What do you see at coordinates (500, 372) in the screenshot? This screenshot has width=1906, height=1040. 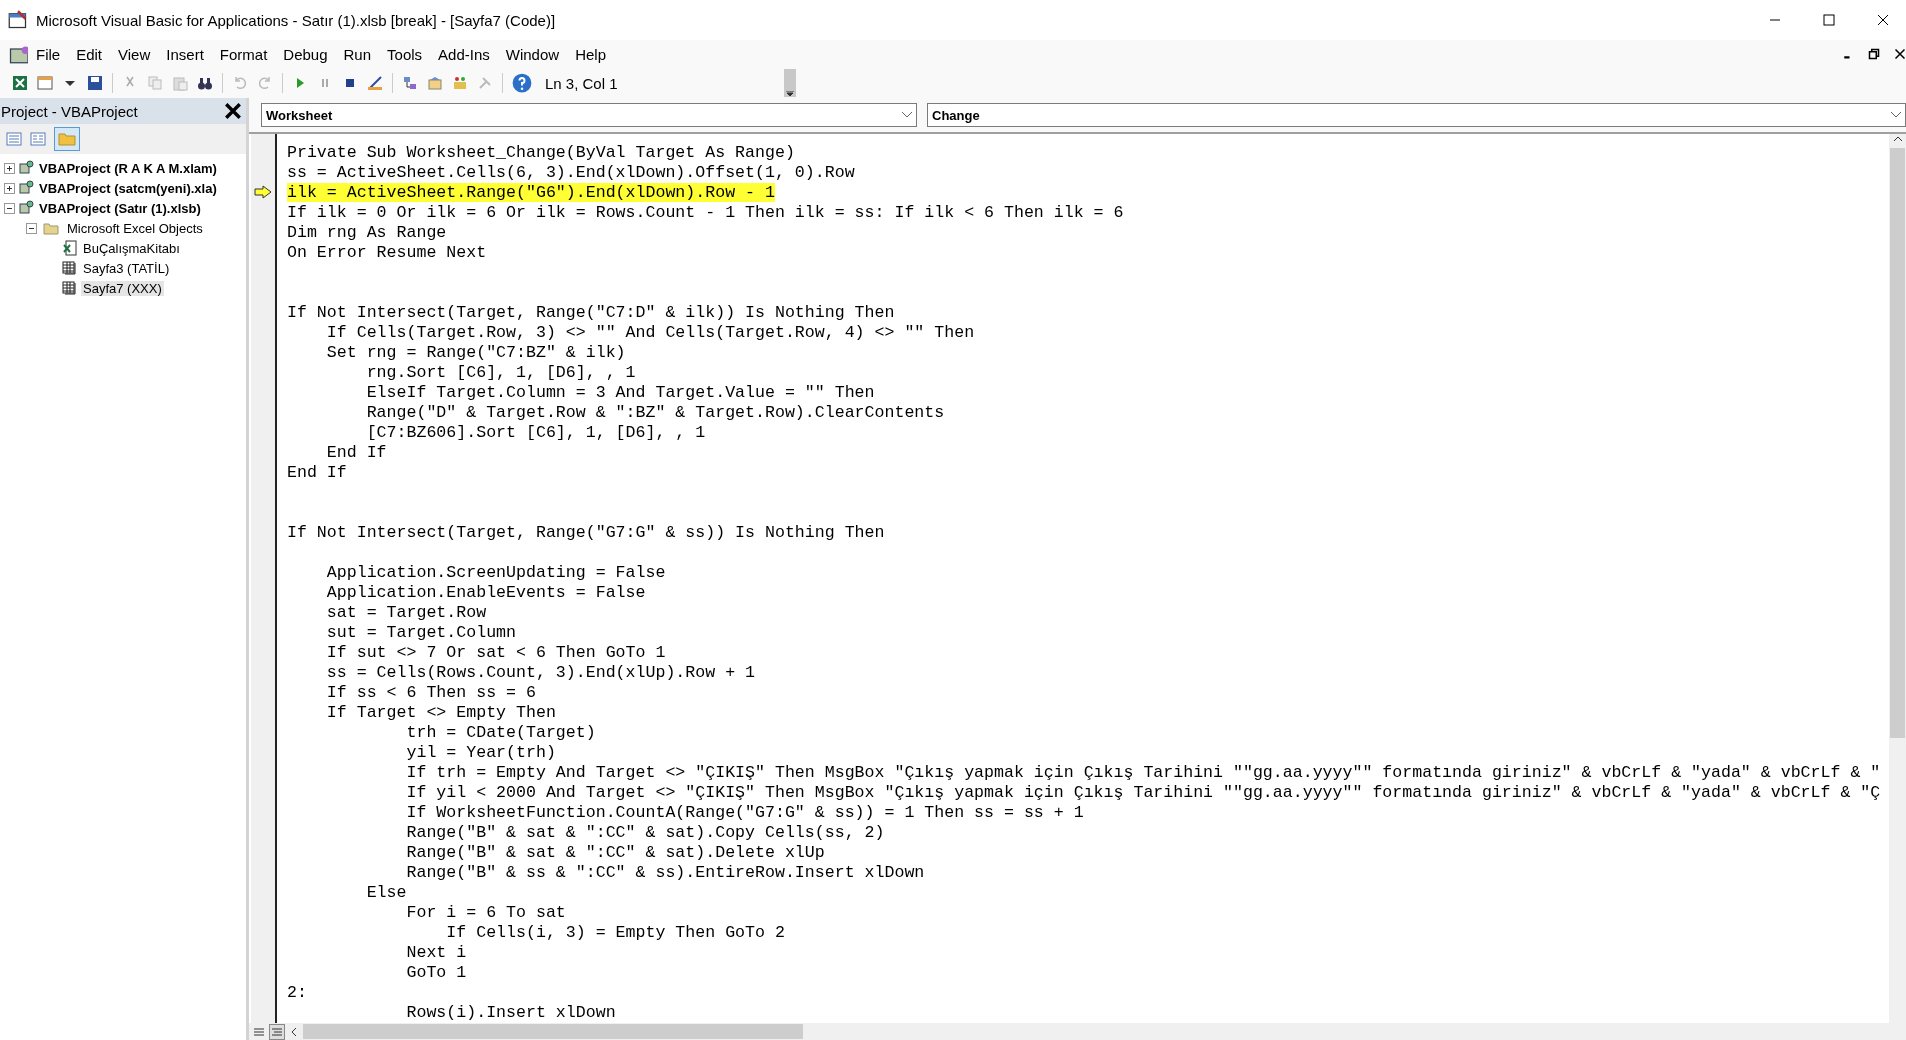 I see `code-line: rng.Sort [C6], 1, [D6], , 1` at bounding box center [500, 372].